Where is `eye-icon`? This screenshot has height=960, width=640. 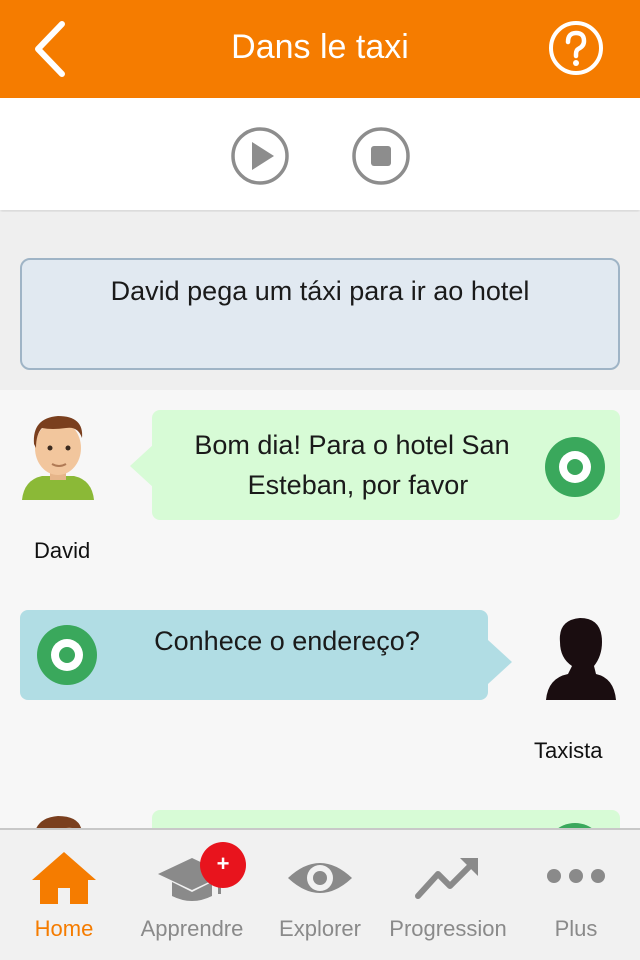 eye-icon is located at coordinates (320, 878).